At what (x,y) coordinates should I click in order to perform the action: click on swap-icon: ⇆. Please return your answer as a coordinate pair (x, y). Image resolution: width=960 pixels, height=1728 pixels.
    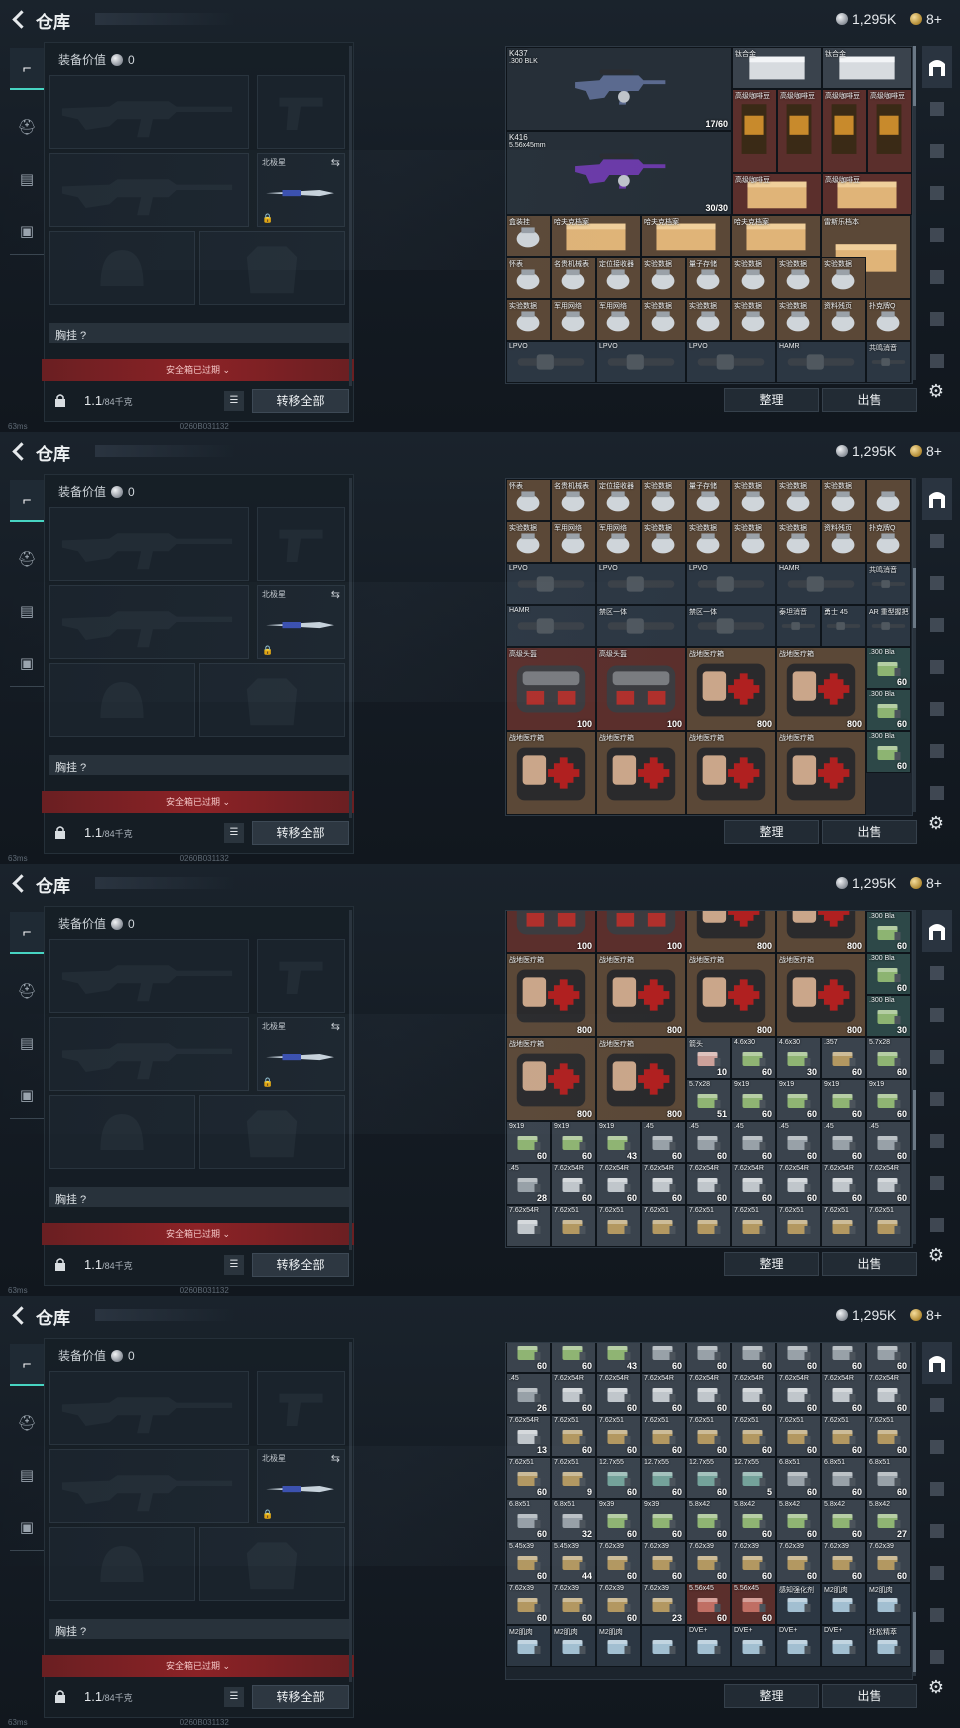
    Looking at the image, I should click on (335, 1026).